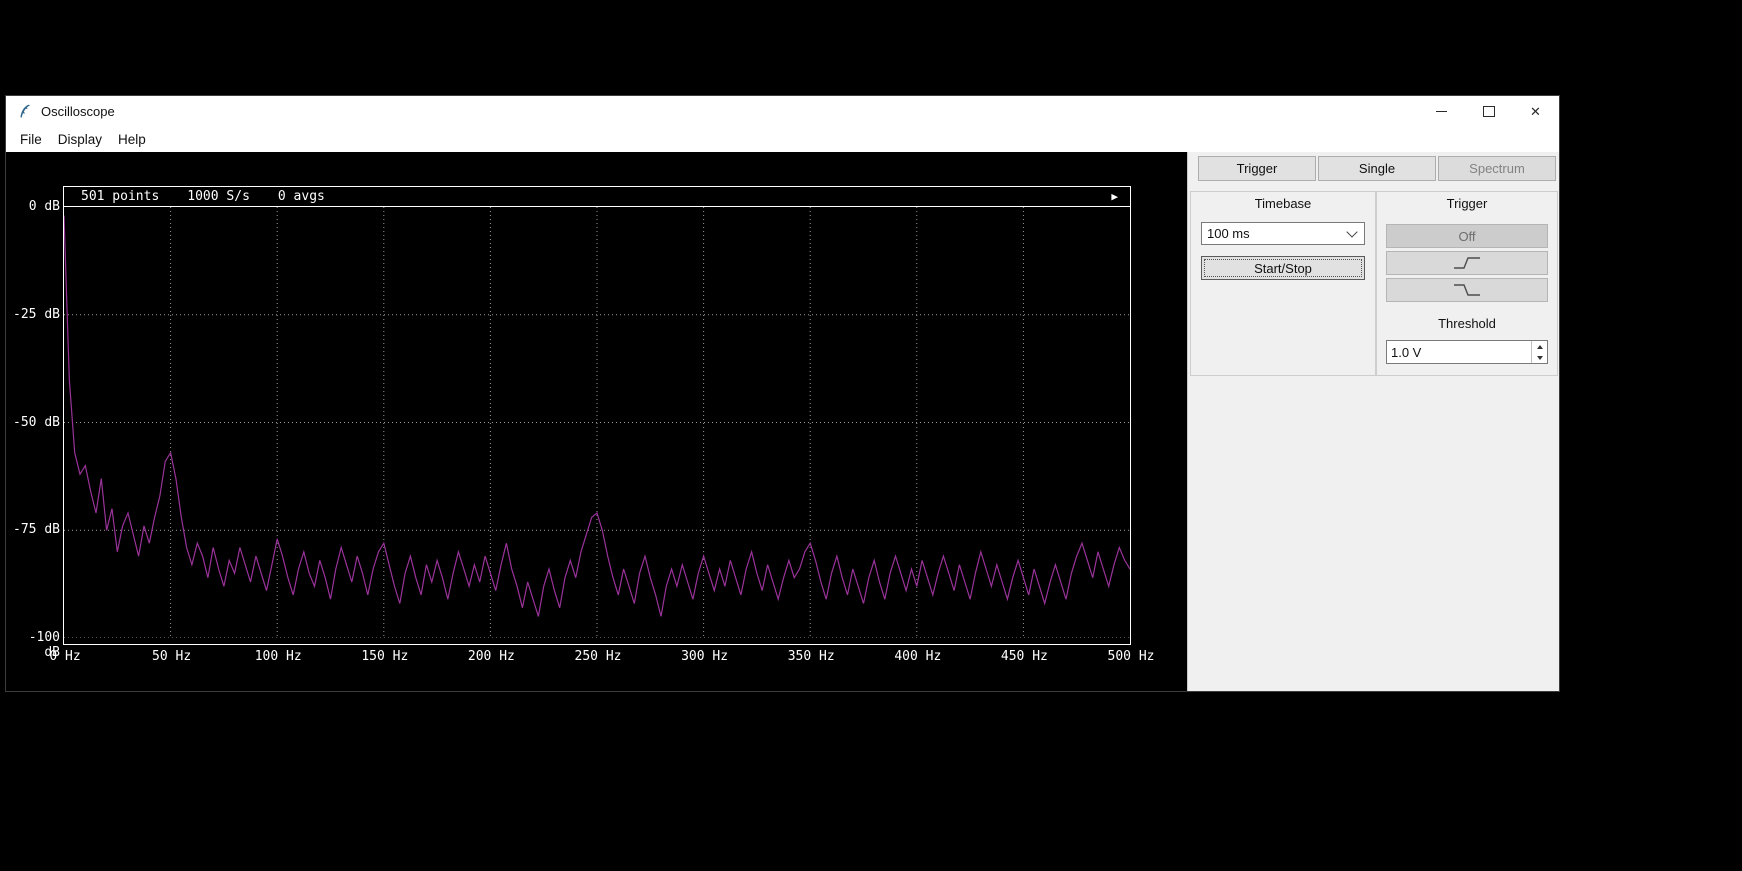 The image size is (1742, 871). Describe the element at coordinates (1114, 196) in the screenshot. I see `run-indicator-icon: ▶` at that location.